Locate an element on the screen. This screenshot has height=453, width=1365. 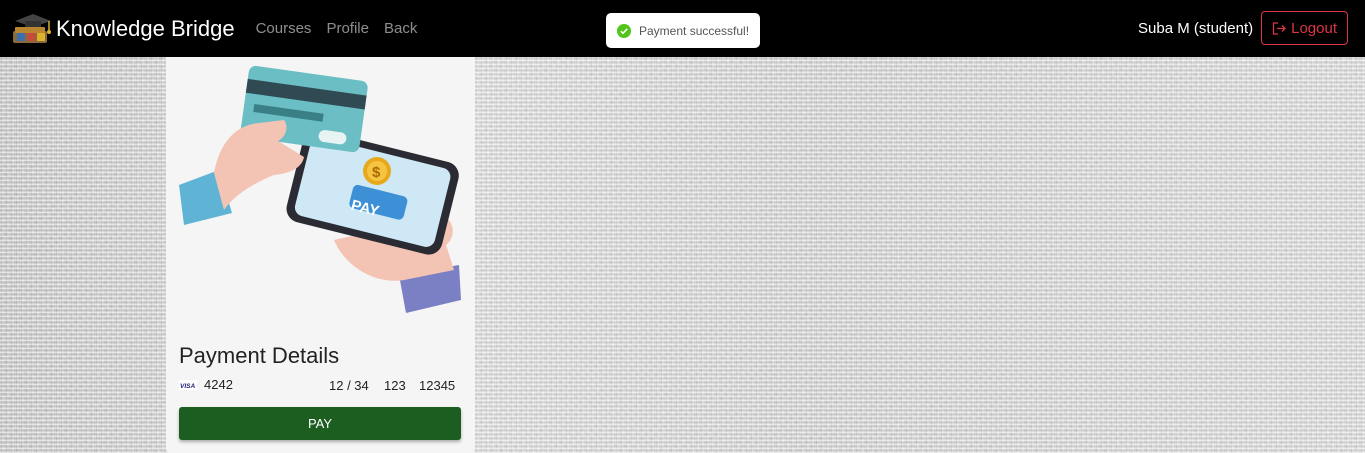
brand: Knowledge Bridge is located at coordinates (123, 29).